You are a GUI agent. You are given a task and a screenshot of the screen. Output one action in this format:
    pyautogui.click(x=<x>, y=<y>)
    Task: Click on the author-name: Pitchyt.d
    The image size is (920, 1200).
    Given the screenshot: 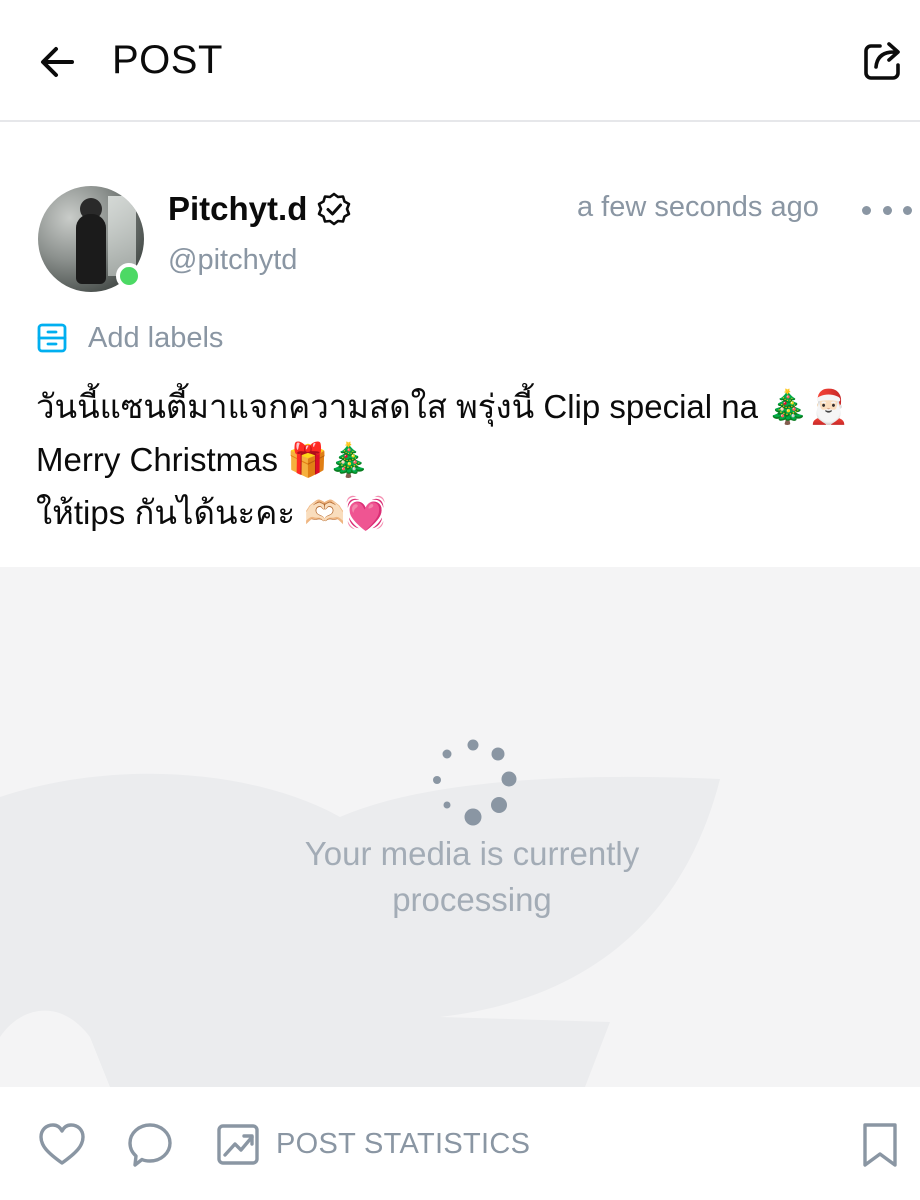 What is the action you would take?
    pyautogui.click(x=237, y=209)
    